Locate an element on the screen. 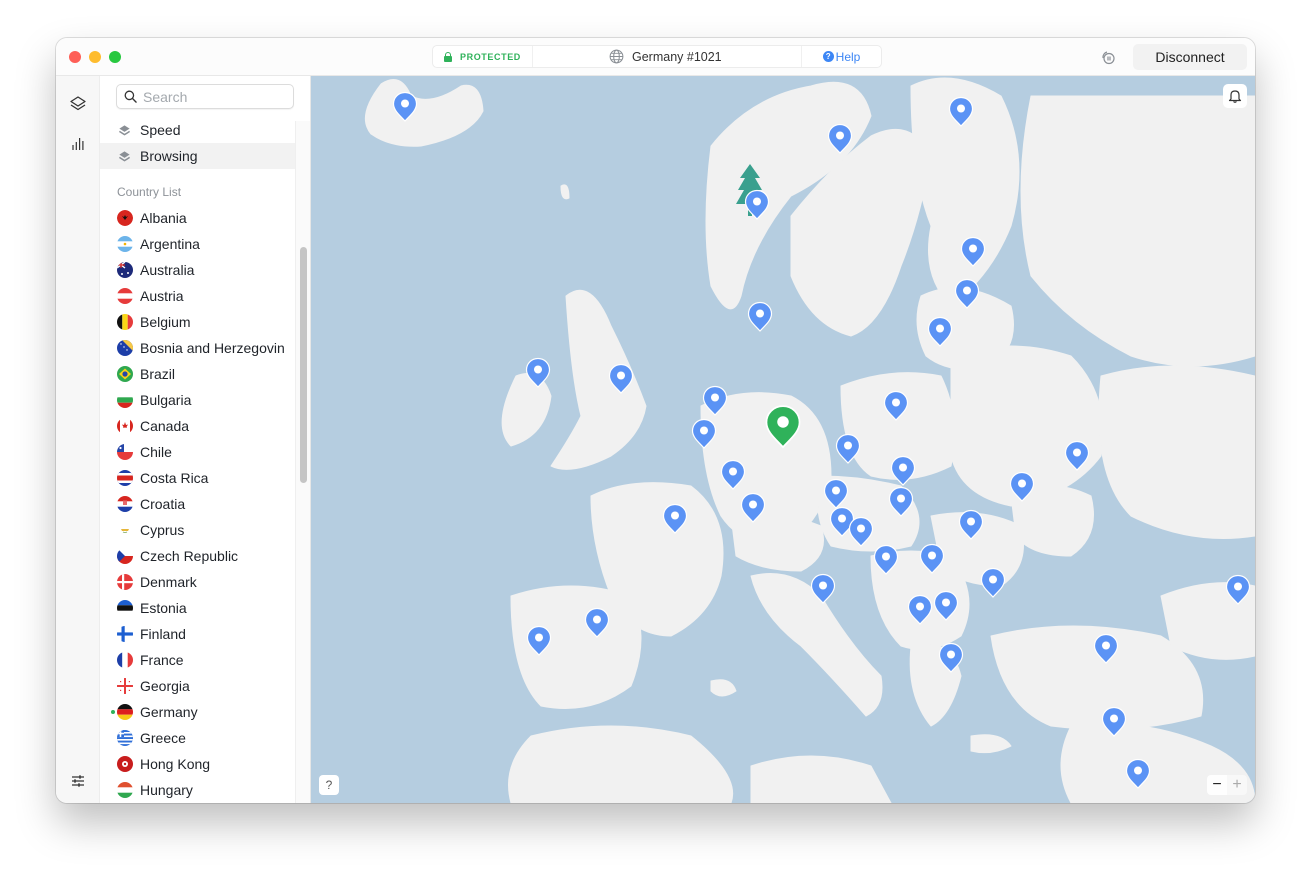 This screenshot has width=1311, height=878. hongkong-flag-icon is located at coordinates (125, 764).